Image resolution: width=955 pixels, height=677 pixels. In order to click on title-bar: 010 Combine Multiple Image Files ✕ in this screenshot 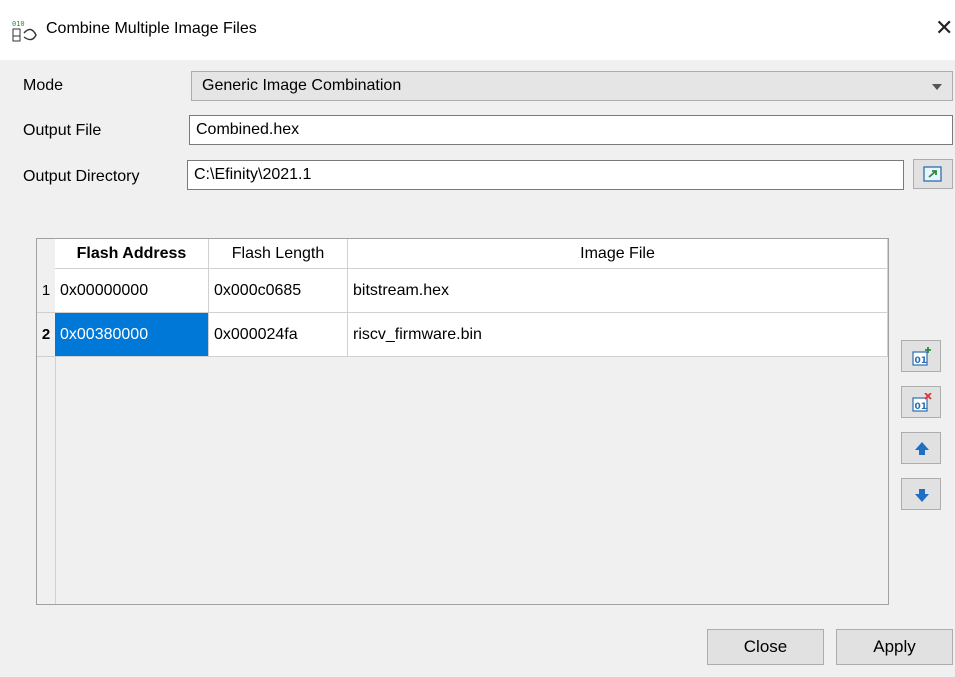, I will do `click(477, 30)`.